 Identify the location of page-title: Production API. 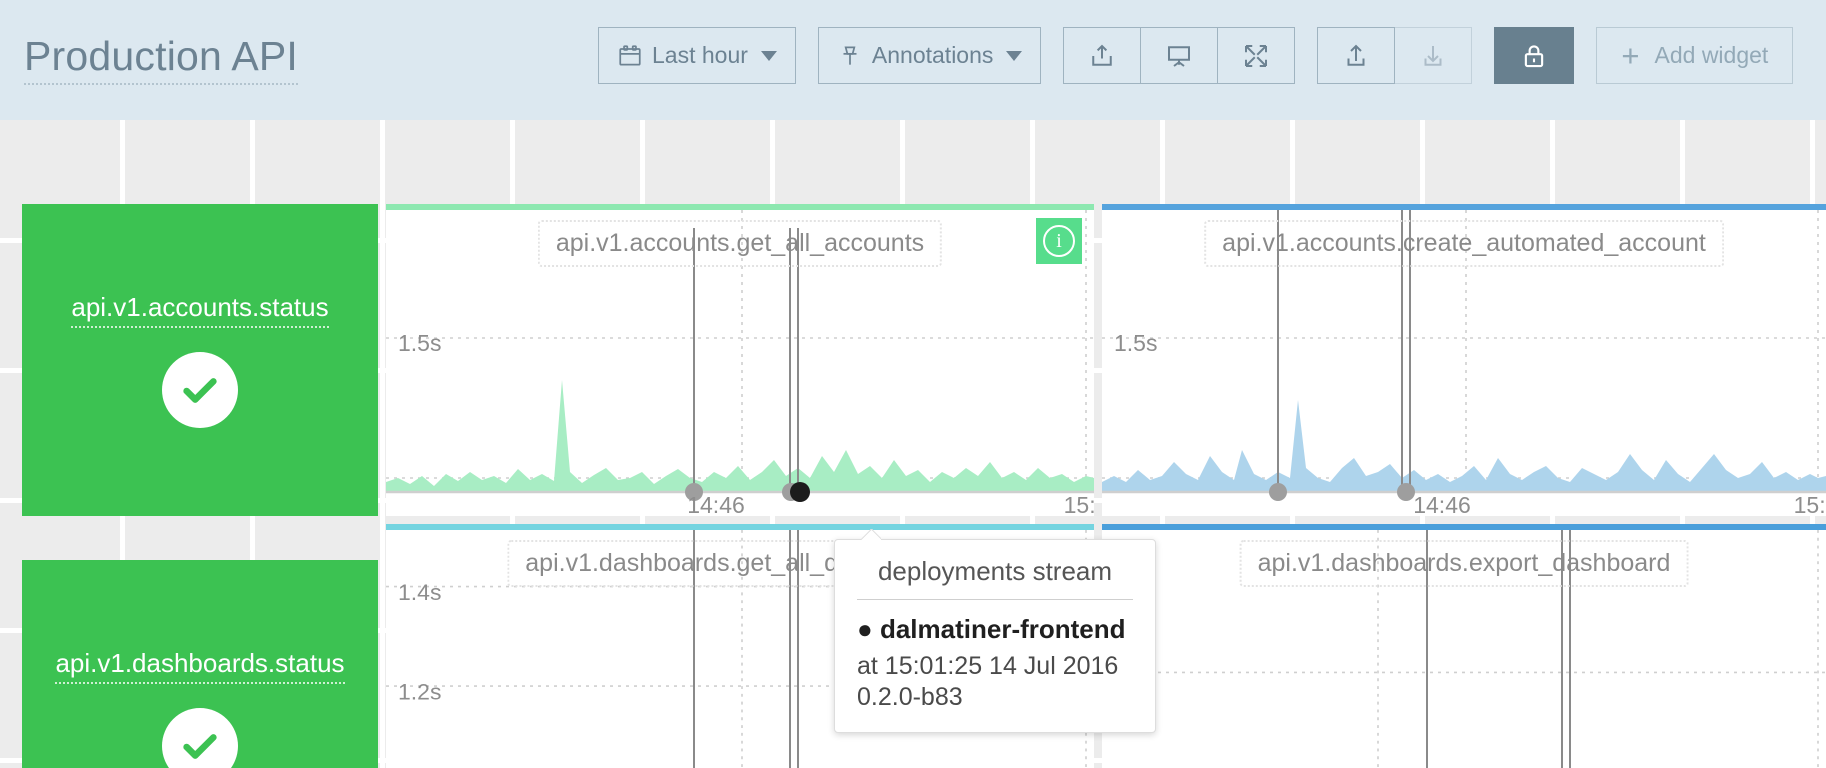
(161, 60).